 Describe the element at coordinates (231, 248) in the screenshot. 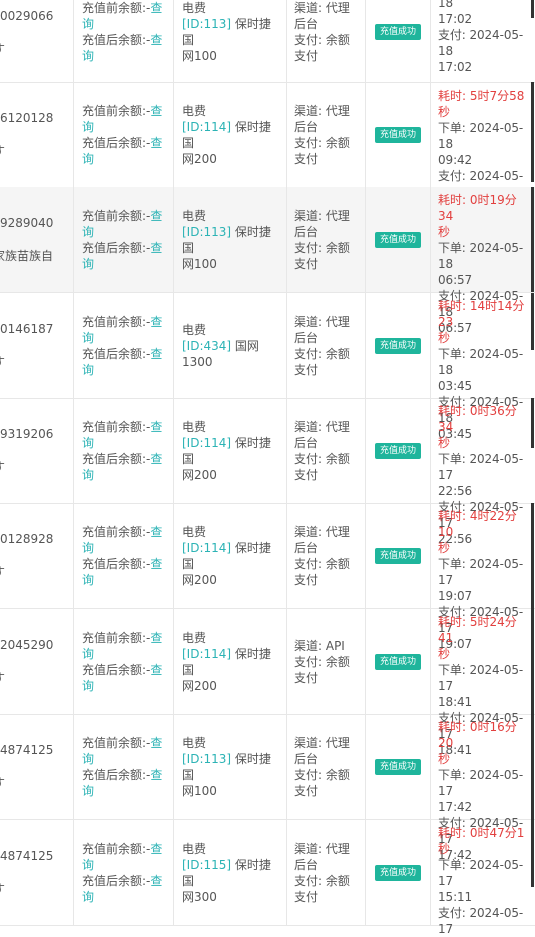

I see `product-name: [ID:113] 保时捷国 网100` at that location.